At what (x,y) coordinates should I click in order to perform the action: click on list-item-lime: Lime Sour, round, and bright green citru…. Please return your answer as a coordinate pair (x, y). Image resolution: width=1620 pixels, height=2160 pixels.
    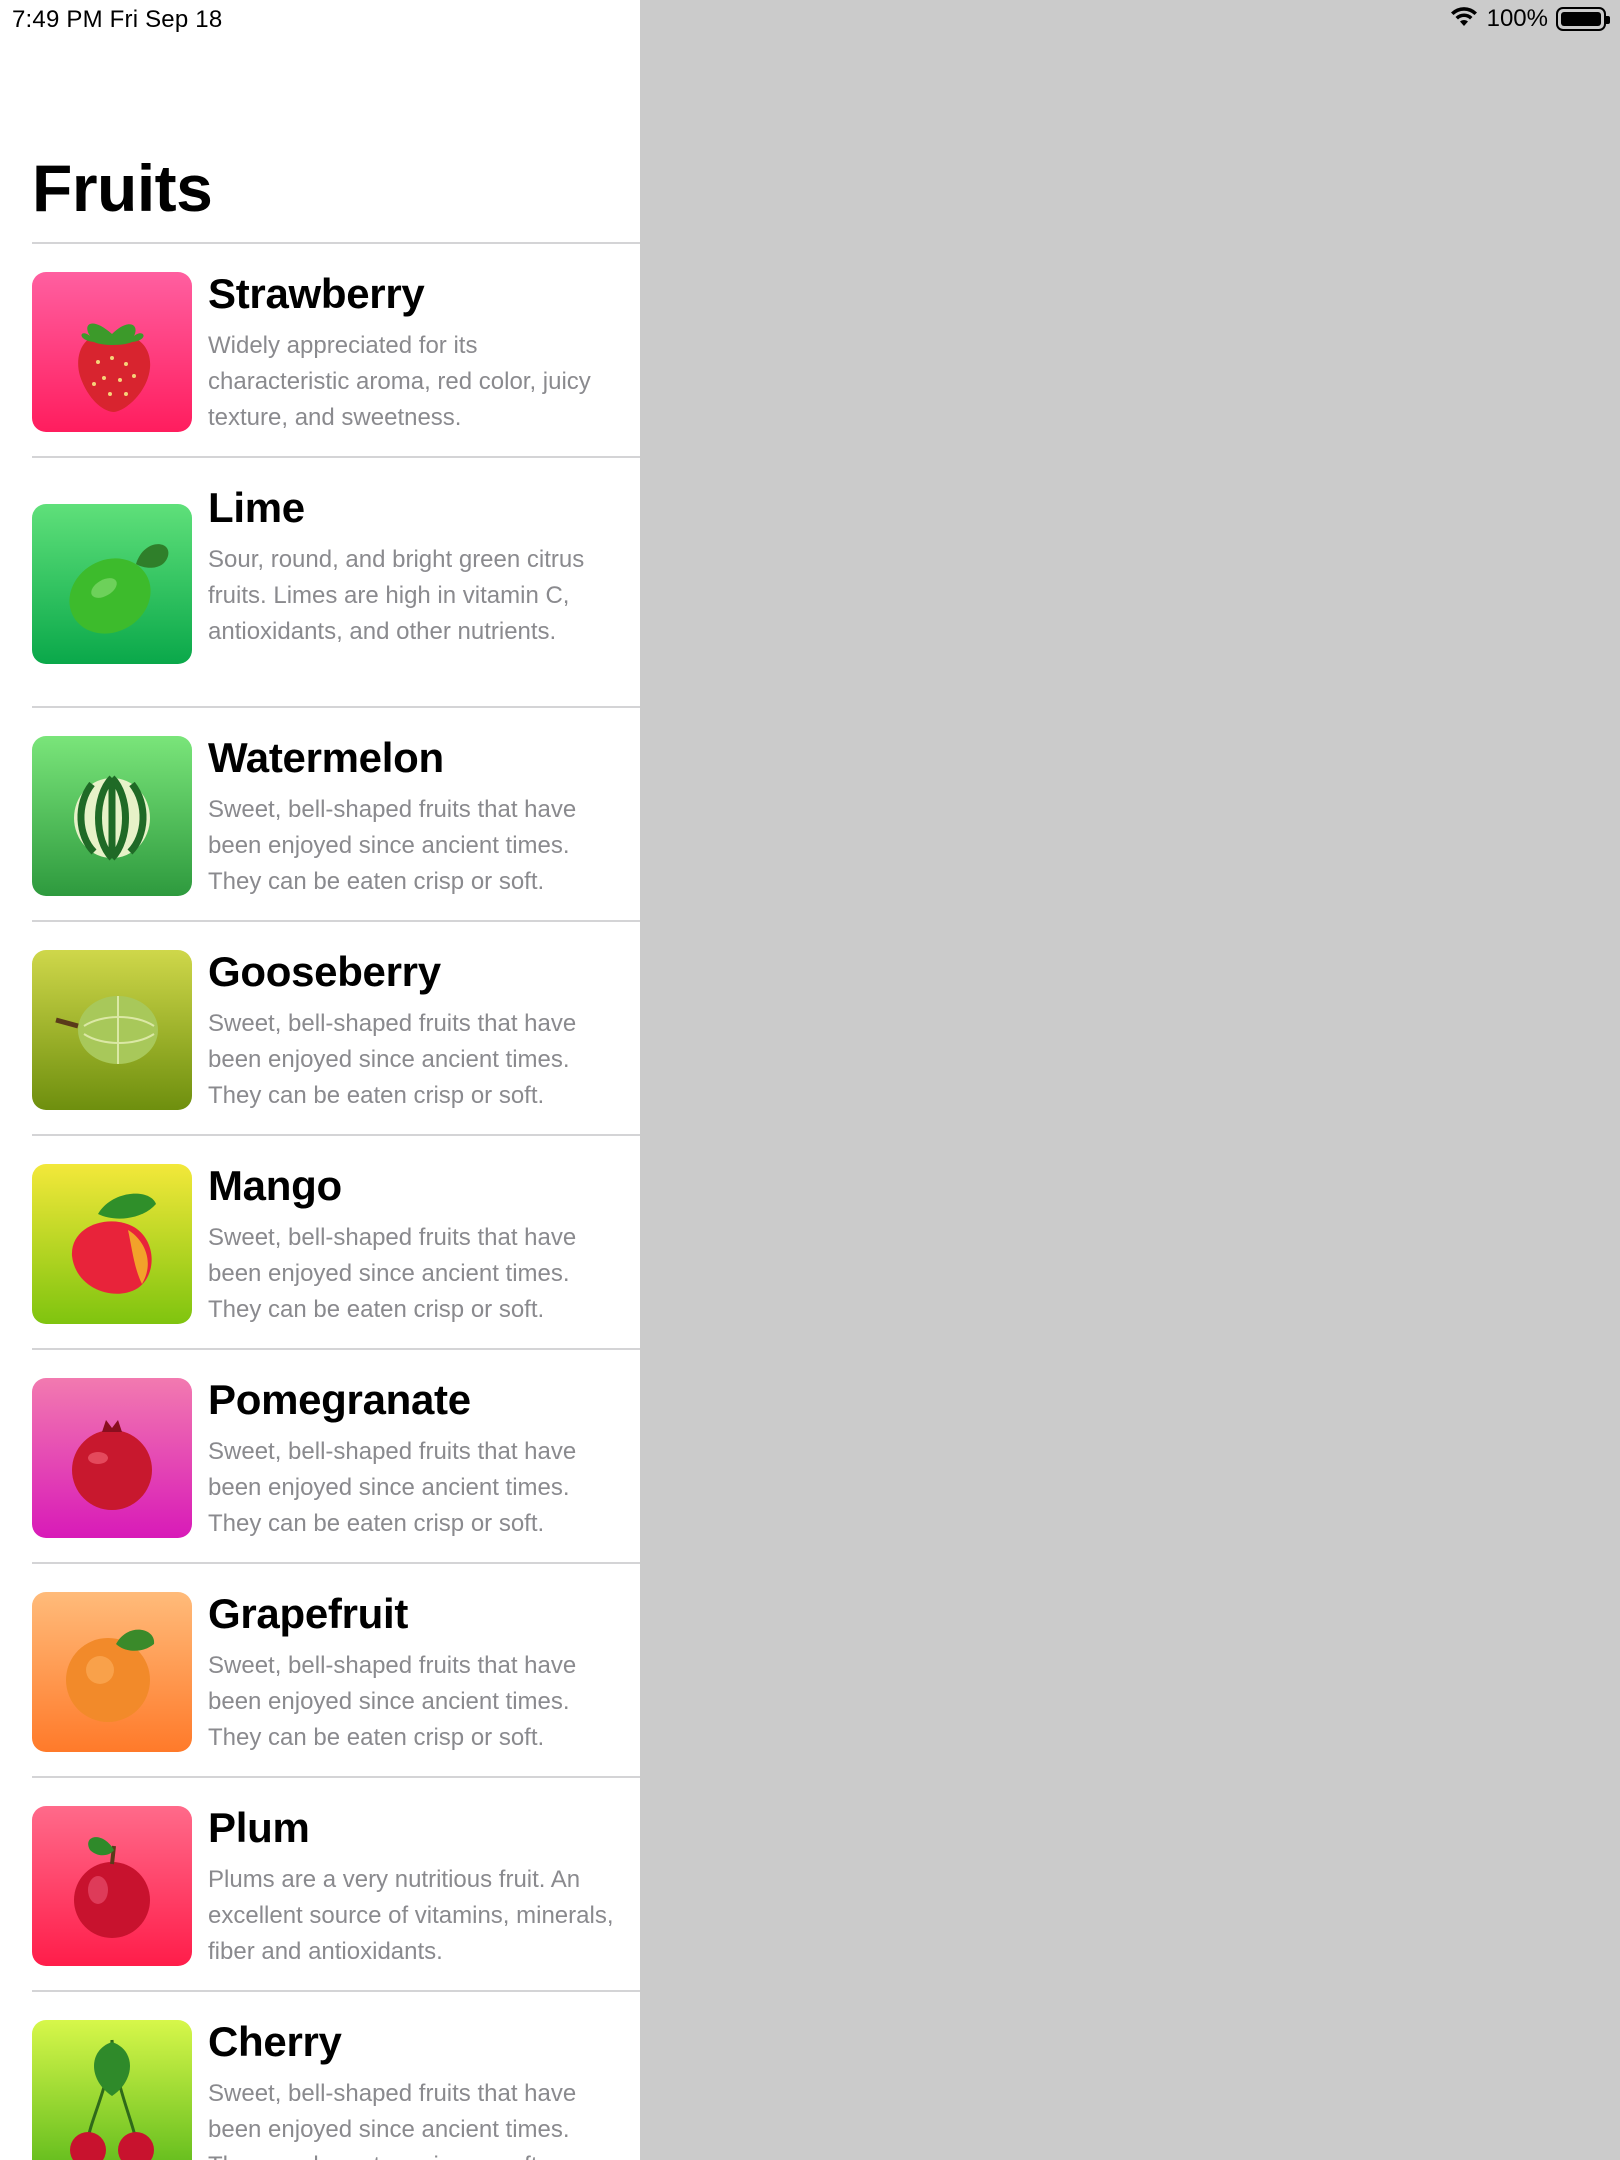
    Looking at the image, I should click on (320, 583).